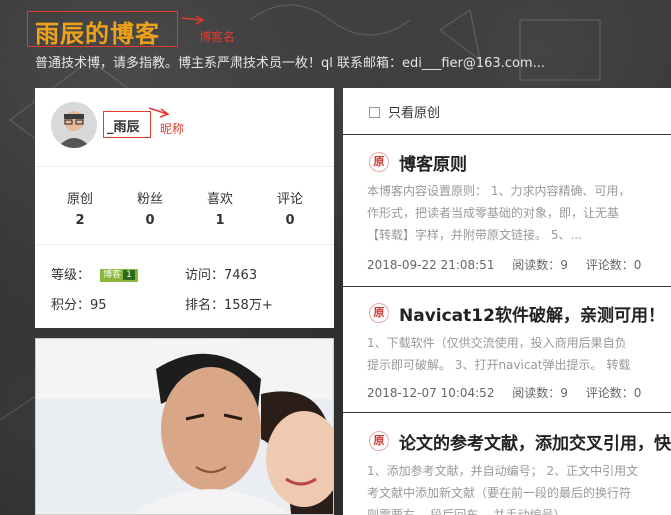  I want to click on rank-info: 排名：158万+, so click(229, 305).